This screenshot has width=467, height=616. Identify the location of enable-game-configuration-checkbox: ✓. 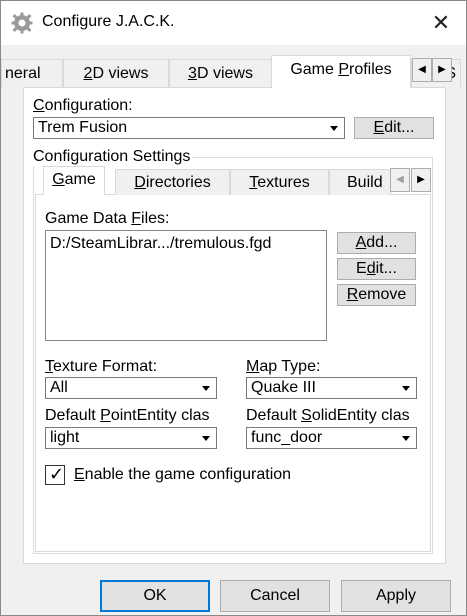
(55, 474).